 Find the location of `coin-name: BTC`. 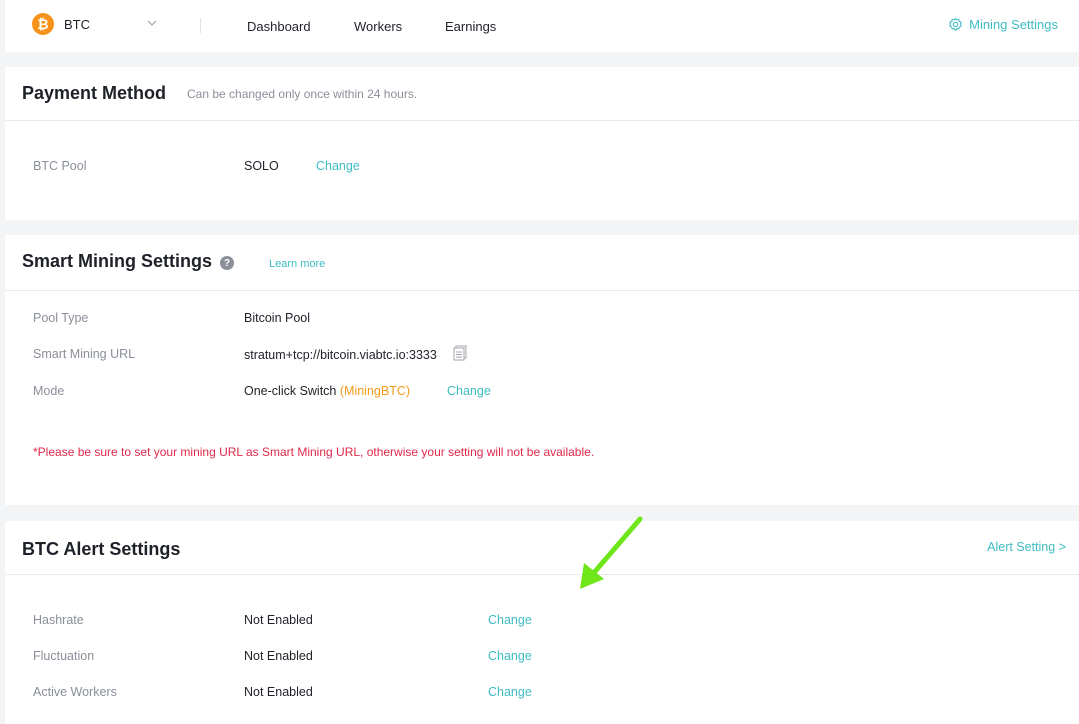

coin-name: BTC is located at coordinates (77, 24).